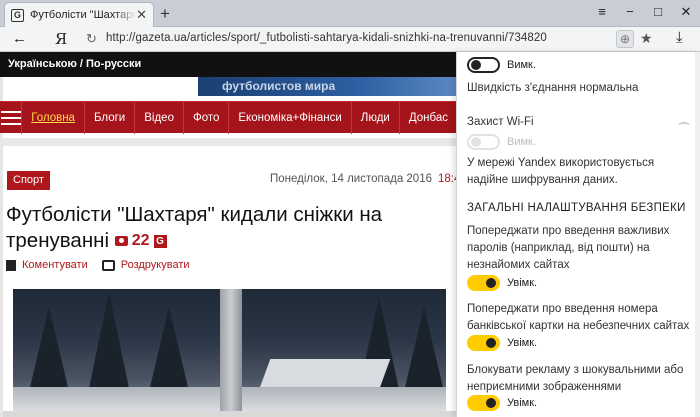 The width and height of the screenshot is (700, 417). I want to click on tab-close-icon: ✕, so click(141, 15).